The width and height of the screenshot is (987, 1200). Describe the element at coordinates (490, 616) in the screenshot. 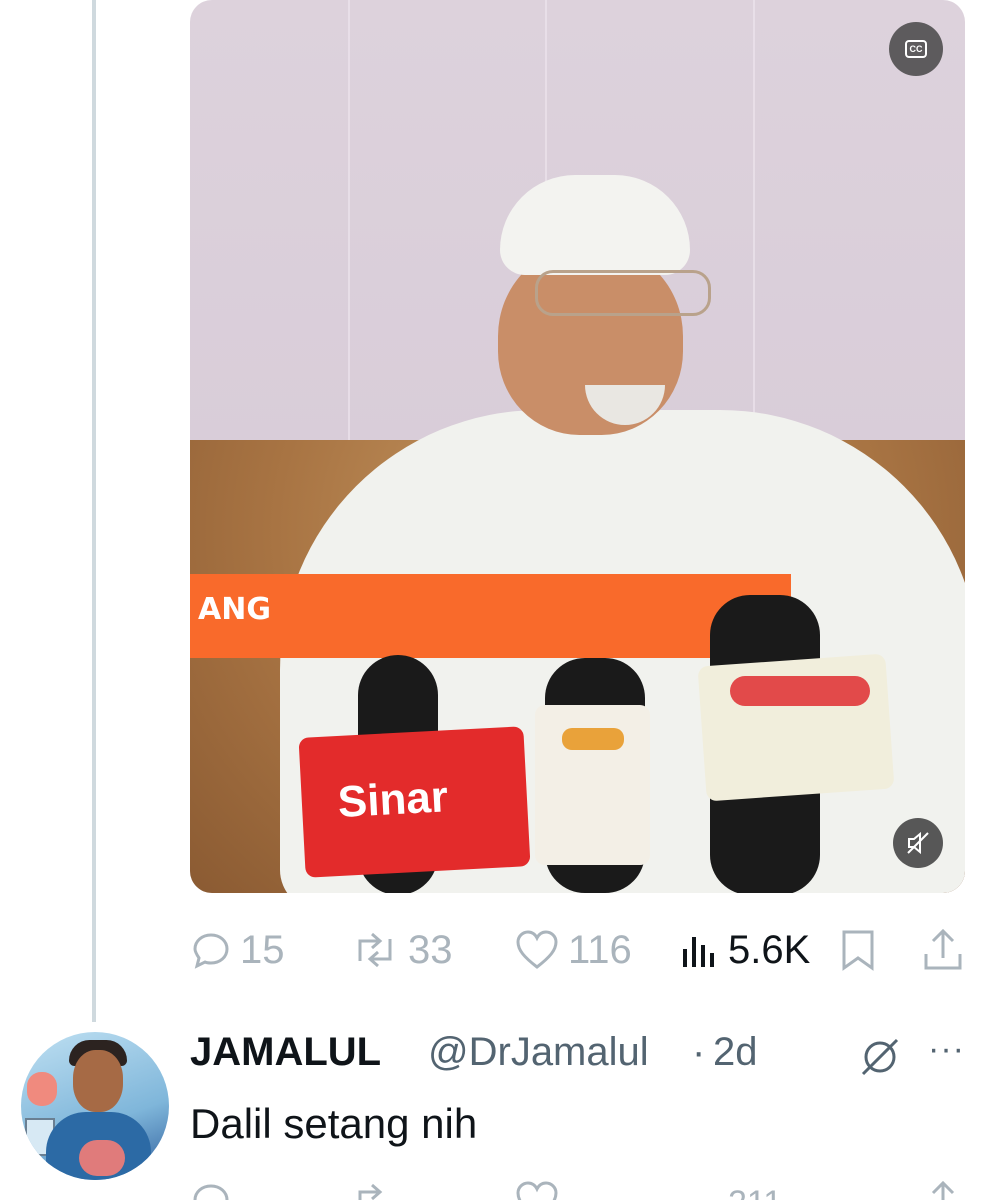

I see `news-banner: ANG` at that location.